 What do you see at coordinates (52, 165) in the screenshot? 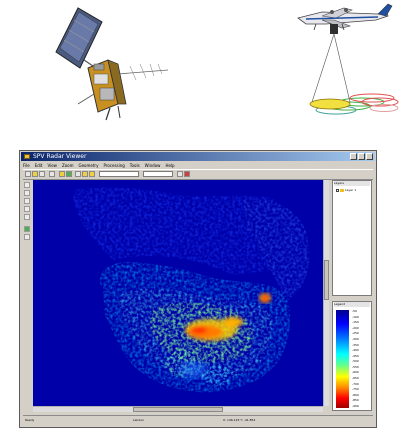
I see `menu-view: View` at bounding box center [52, 165].